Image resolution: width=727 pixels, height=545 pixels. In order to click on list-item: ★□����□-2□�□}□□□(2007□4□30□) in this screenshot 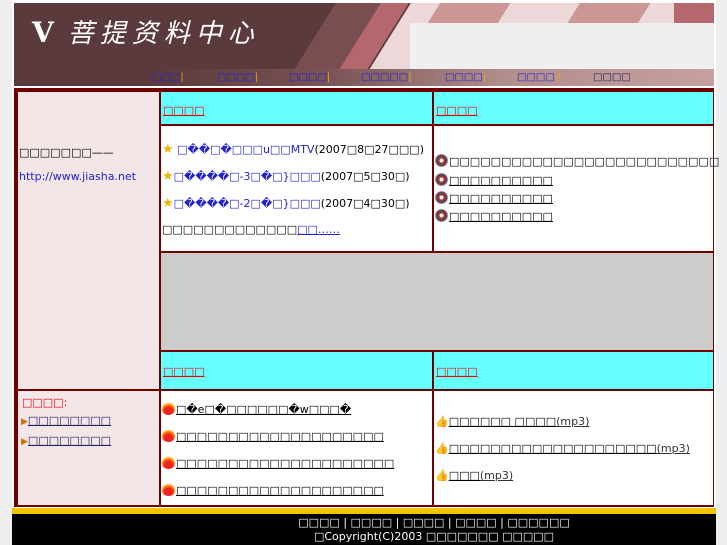, I will do `click(286, 203)`.